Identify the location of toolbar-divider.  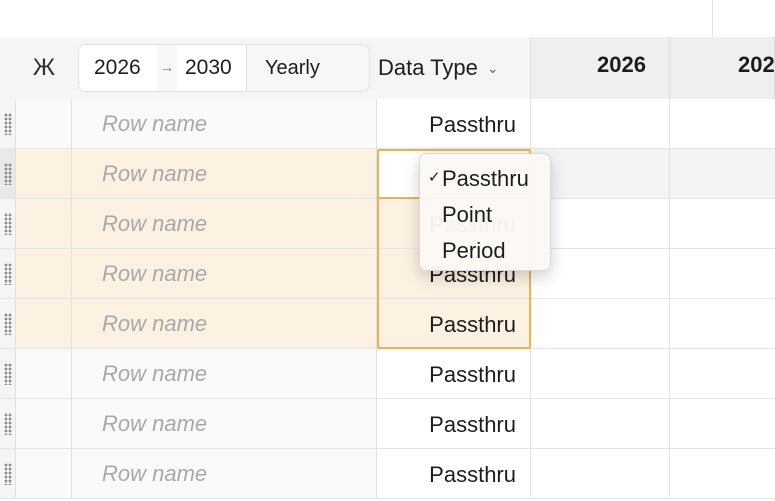
(712, 18).